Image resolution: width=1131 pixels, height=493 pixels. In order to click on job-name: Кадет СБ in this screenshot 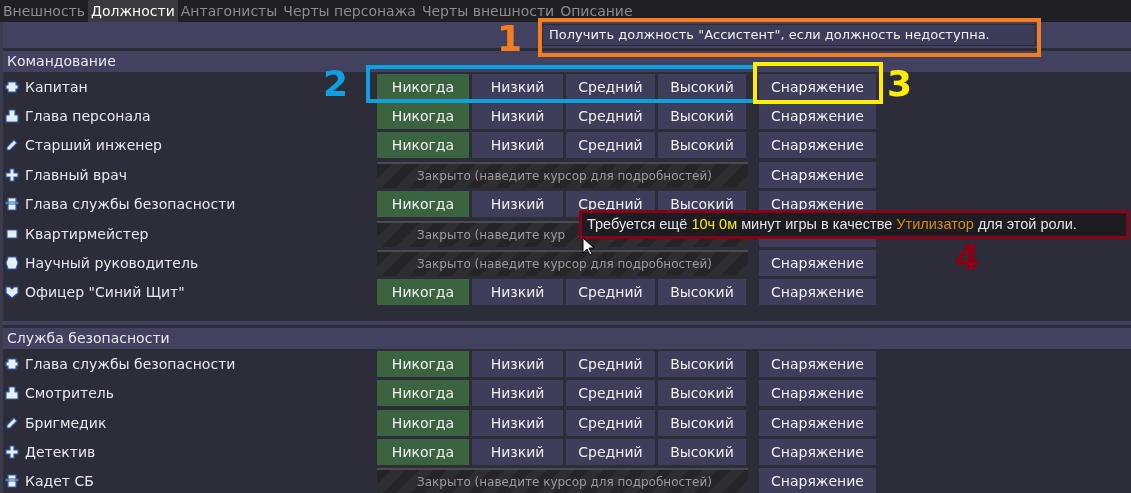, I will do `click(59, 481)`.